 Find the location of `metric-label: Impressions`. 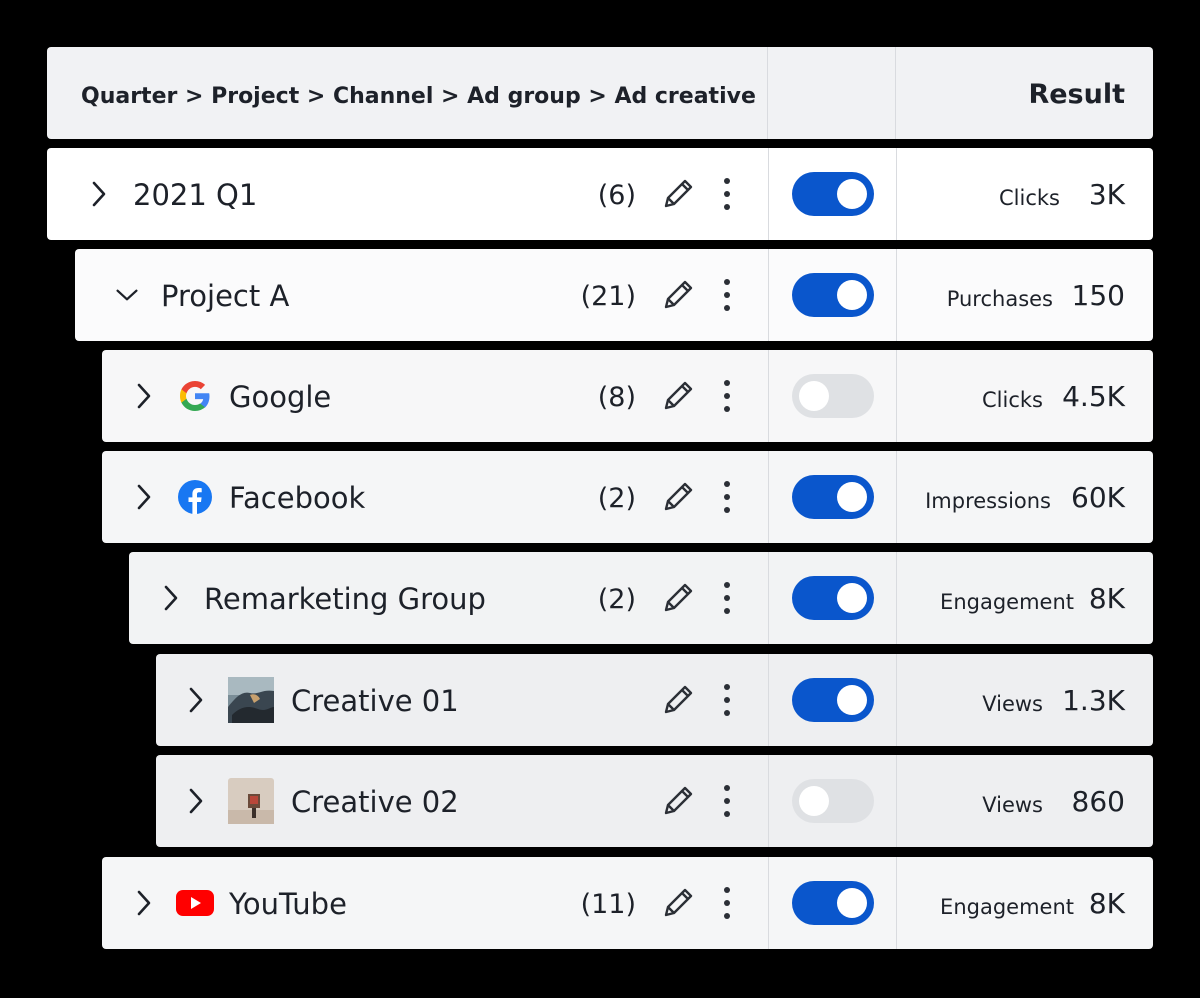

metric-label: Impressions is located at coordinates (988, 501).